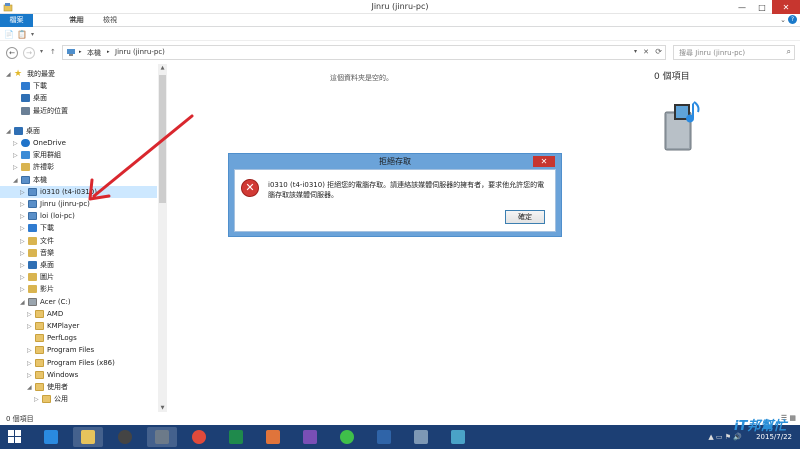  I want to click on videos-icon, so click(32, 289).